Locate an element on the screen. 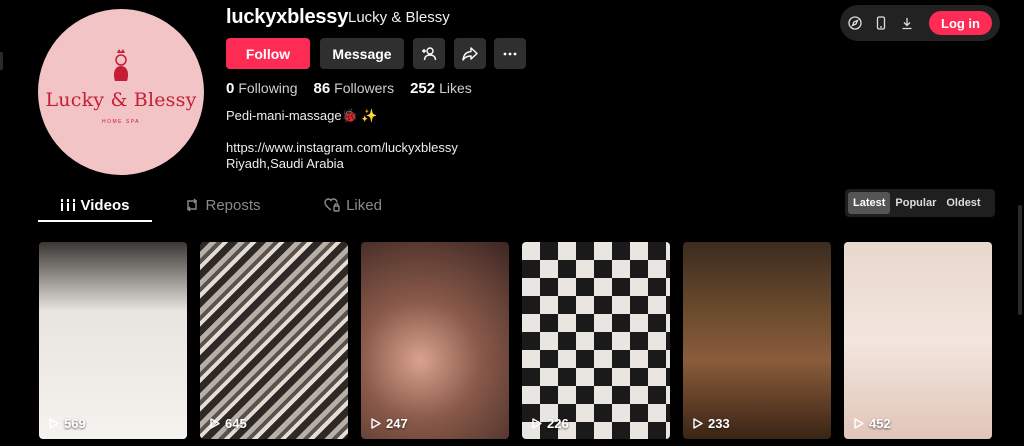  avatar: Lucky & Blessy HOME SPA is located at coordinates (121, 92).